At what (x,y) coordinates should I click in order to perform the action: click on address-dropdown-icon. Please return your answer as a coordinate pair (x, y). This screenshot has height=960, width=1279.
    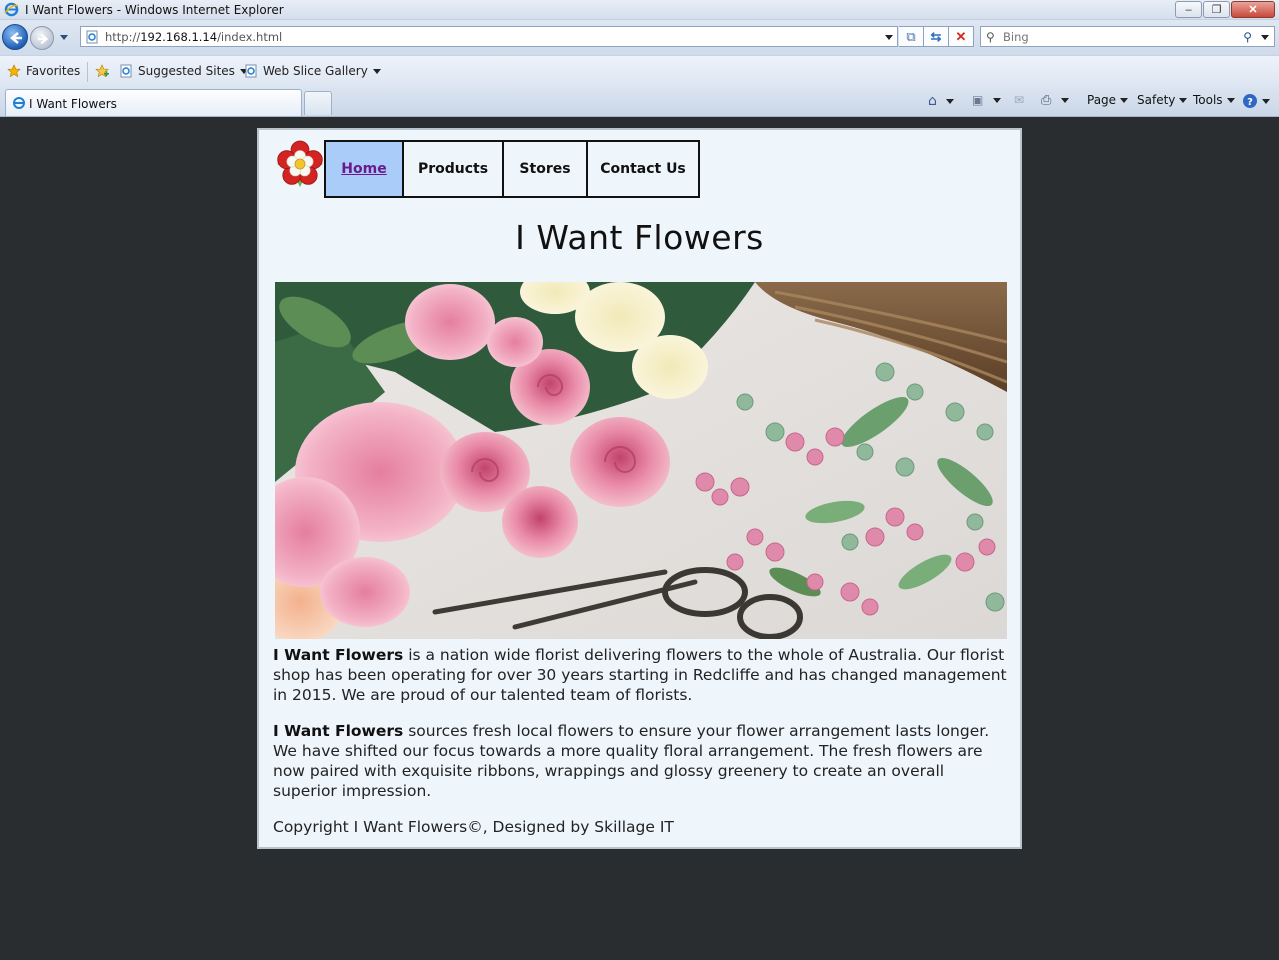
    Looking at the image, I should click on (889, 37).